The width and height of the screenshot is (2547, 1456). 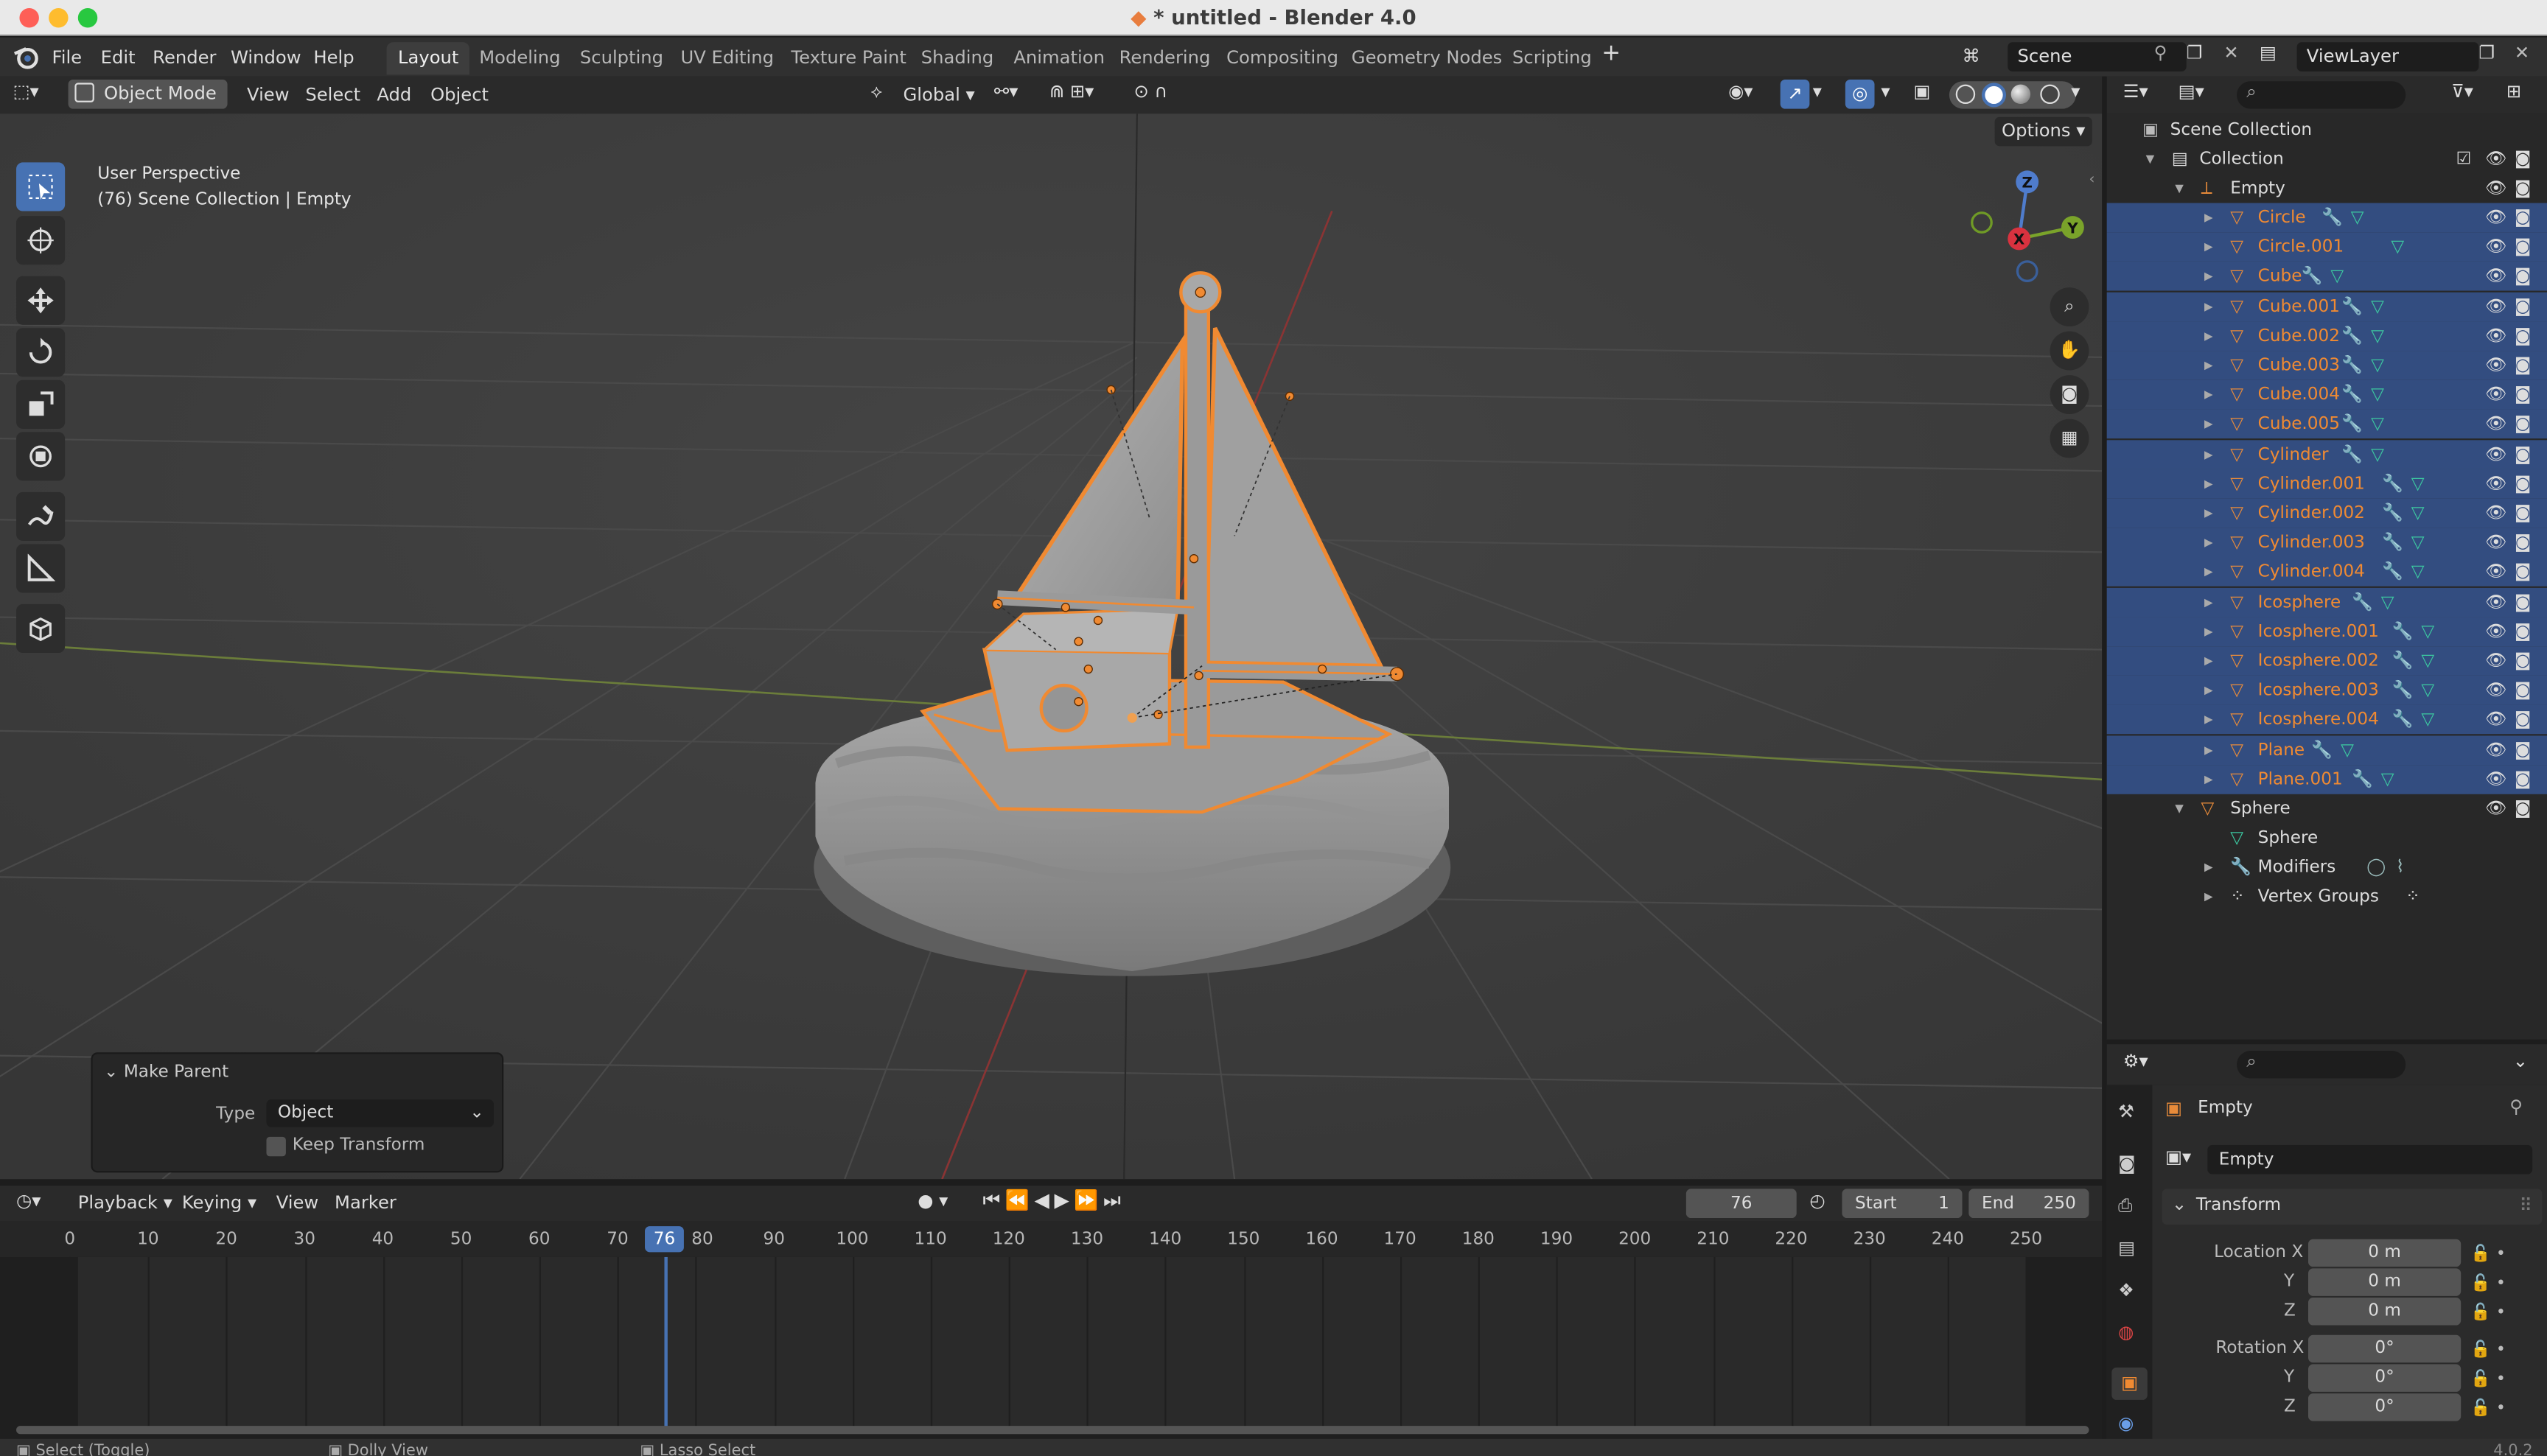 I want to click on scene-selector-icon: ⌘, so click(x=1979, y=56).